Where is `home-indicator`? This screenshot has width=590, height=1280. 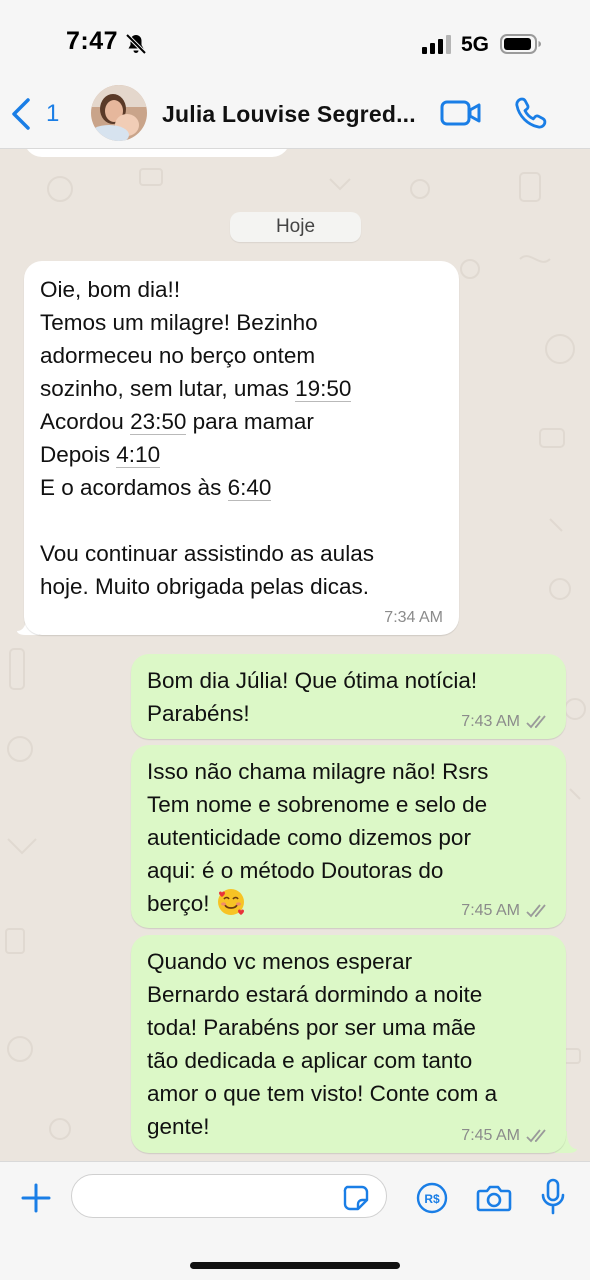 home-indicator is located at coordinates (295, 1265).